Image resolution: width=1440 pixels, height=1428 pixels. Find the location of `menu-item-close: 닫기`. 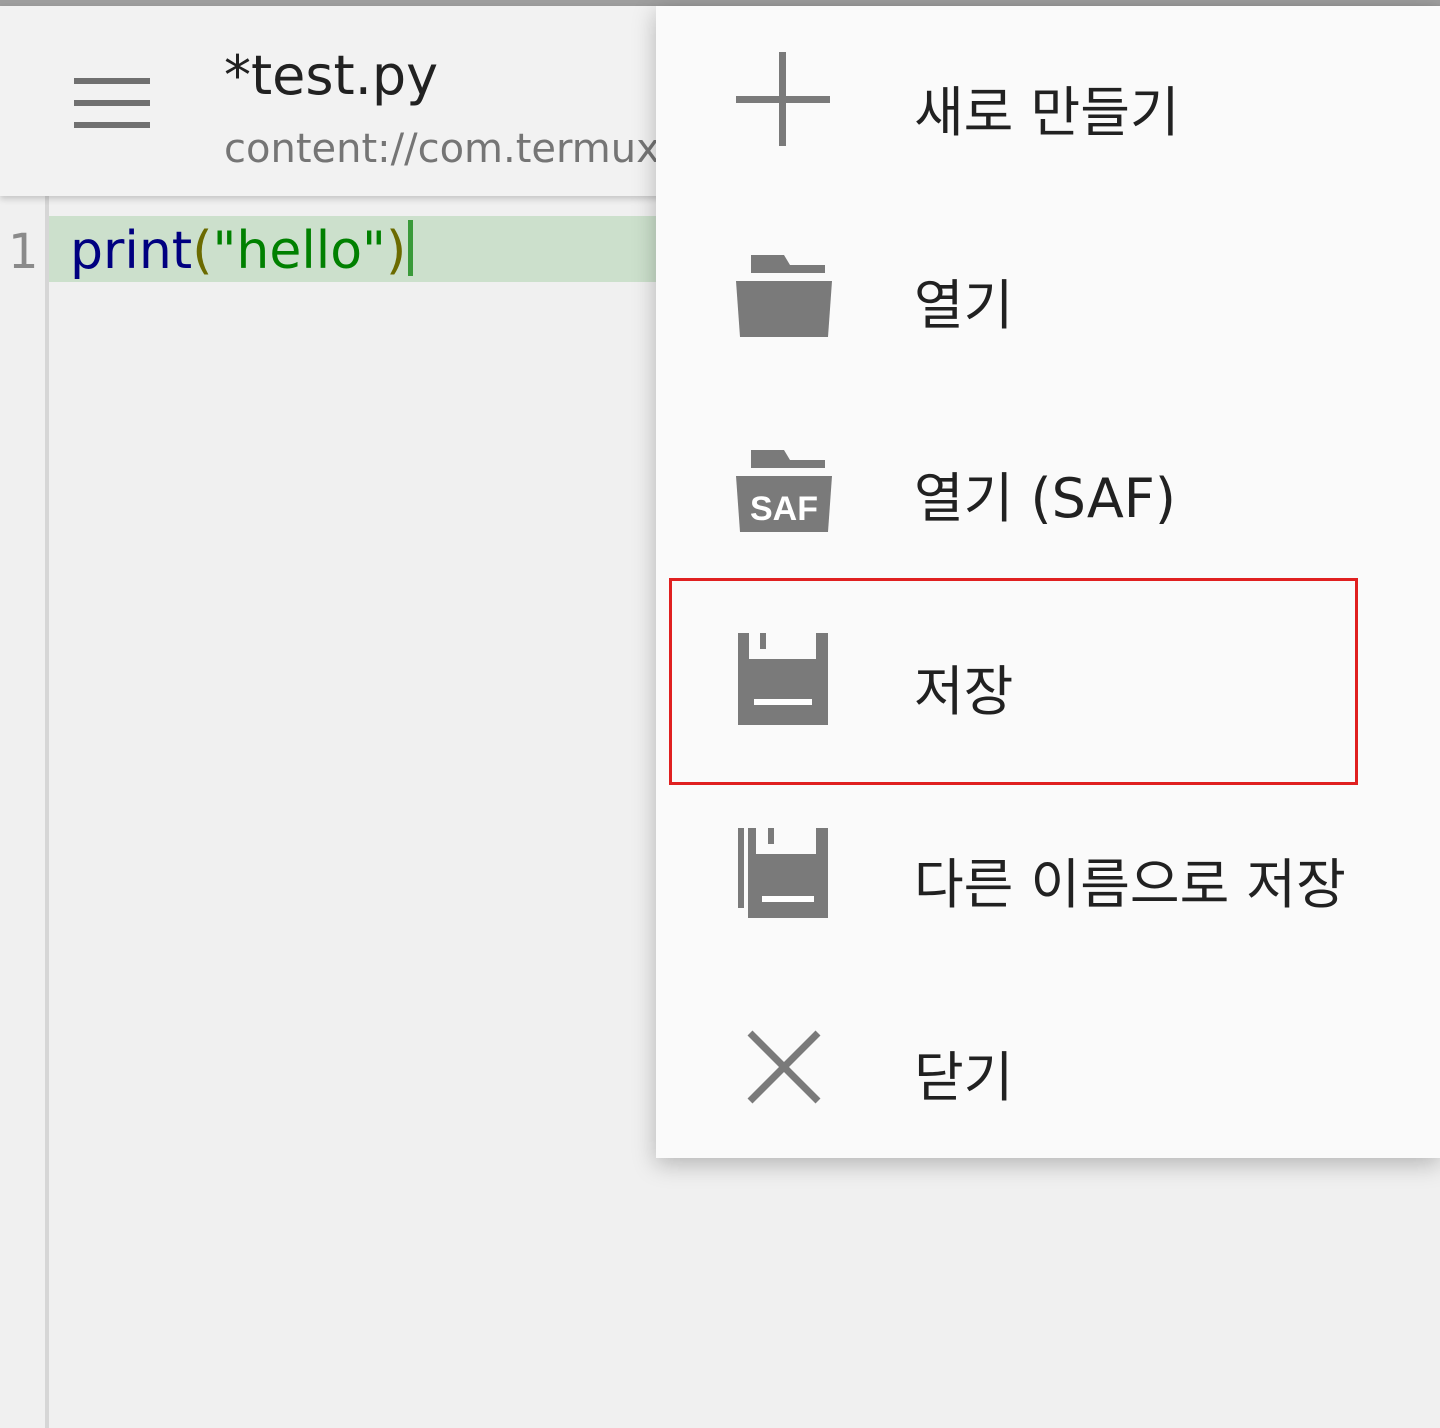

menu-item-close: 닫기 is located at coordinates (1048, 1067).